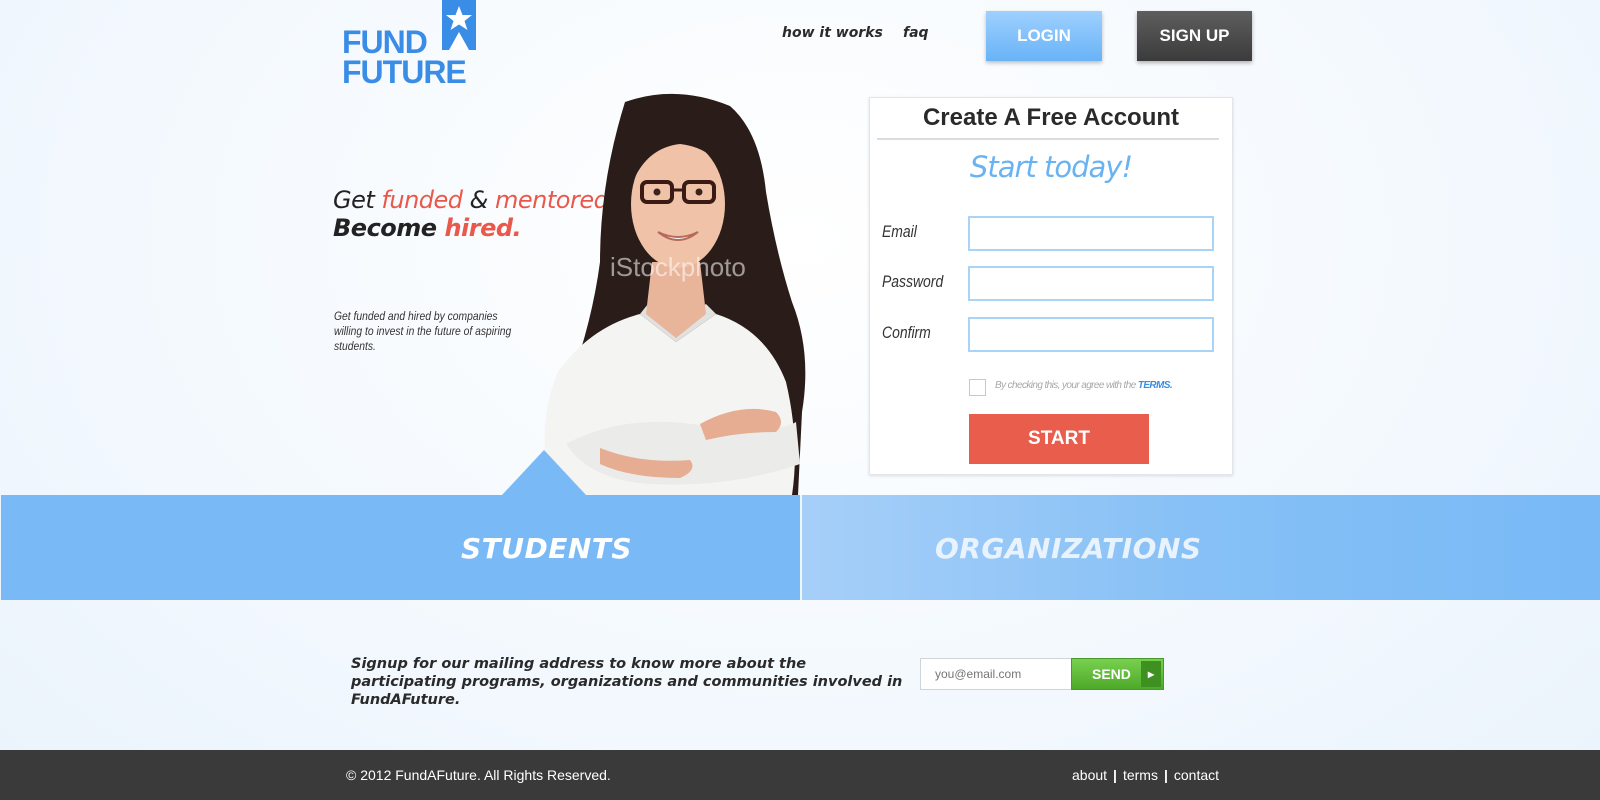  Describe the element at coordinates (977, 387) in the screenshot. I see `terms-checkbox` at that location.